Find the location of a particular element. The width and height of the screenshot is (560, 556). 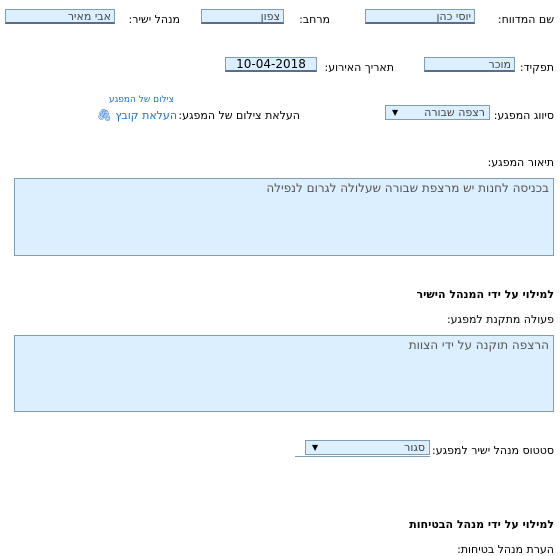

region-field: צפון is located at coordinates (242, 16).